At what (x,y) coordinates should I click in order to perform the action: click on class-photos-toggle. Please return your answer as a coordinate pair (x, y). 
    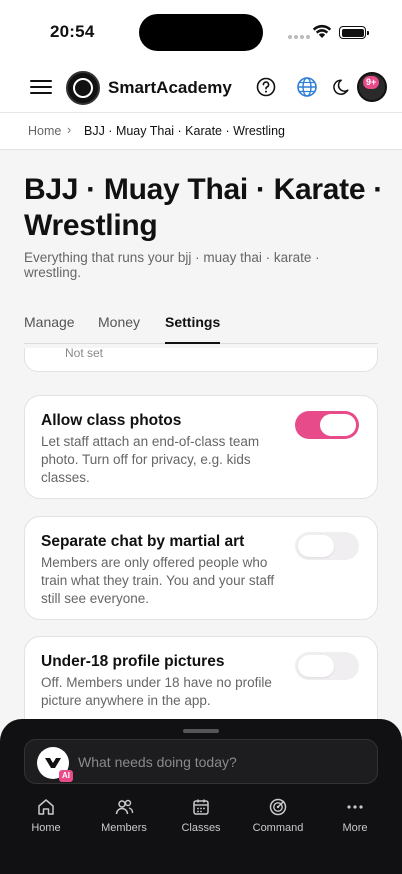
    Looking at the image, I should click on (327, 425).